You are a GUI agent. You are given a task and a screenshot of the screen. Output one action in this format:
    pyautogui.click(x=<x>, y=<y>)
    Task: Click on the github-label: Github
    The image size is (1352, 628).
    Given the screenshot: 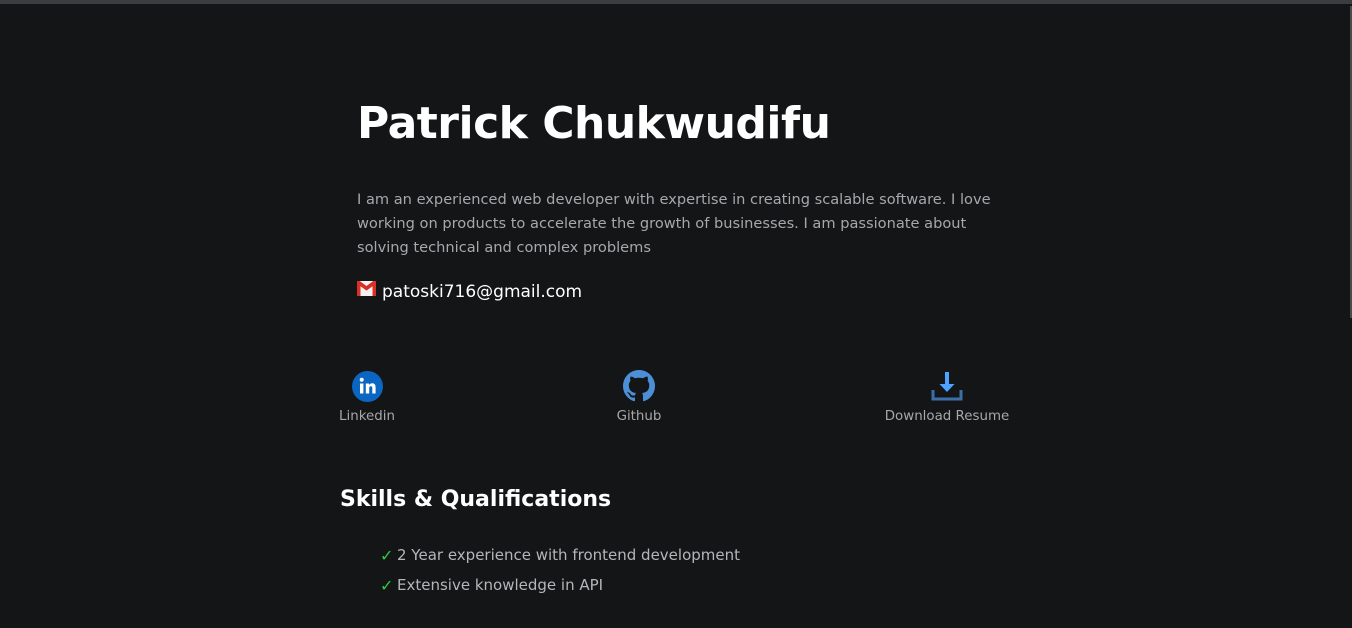 What is the action you would take?
    pyautogui.click(x=639, y=416)
    